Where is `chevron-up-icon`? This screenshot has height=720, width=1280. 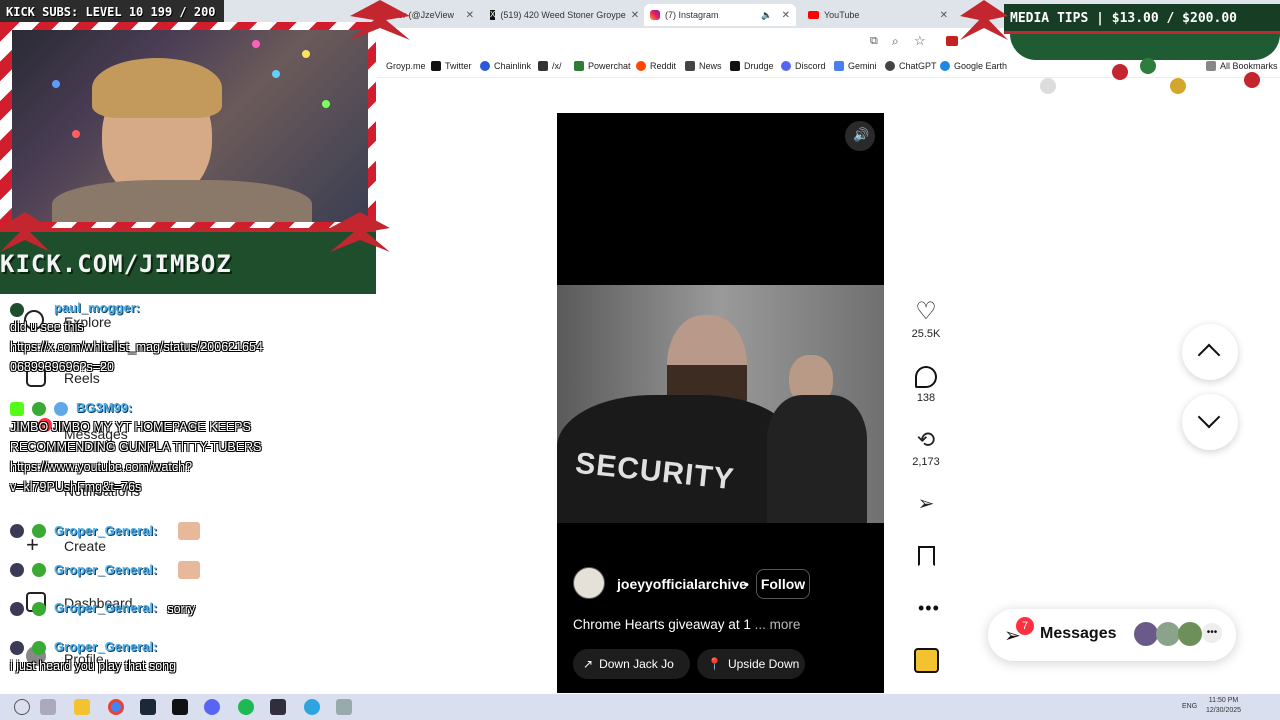 chevron-up-icon is located at coordinates (1209, 355).